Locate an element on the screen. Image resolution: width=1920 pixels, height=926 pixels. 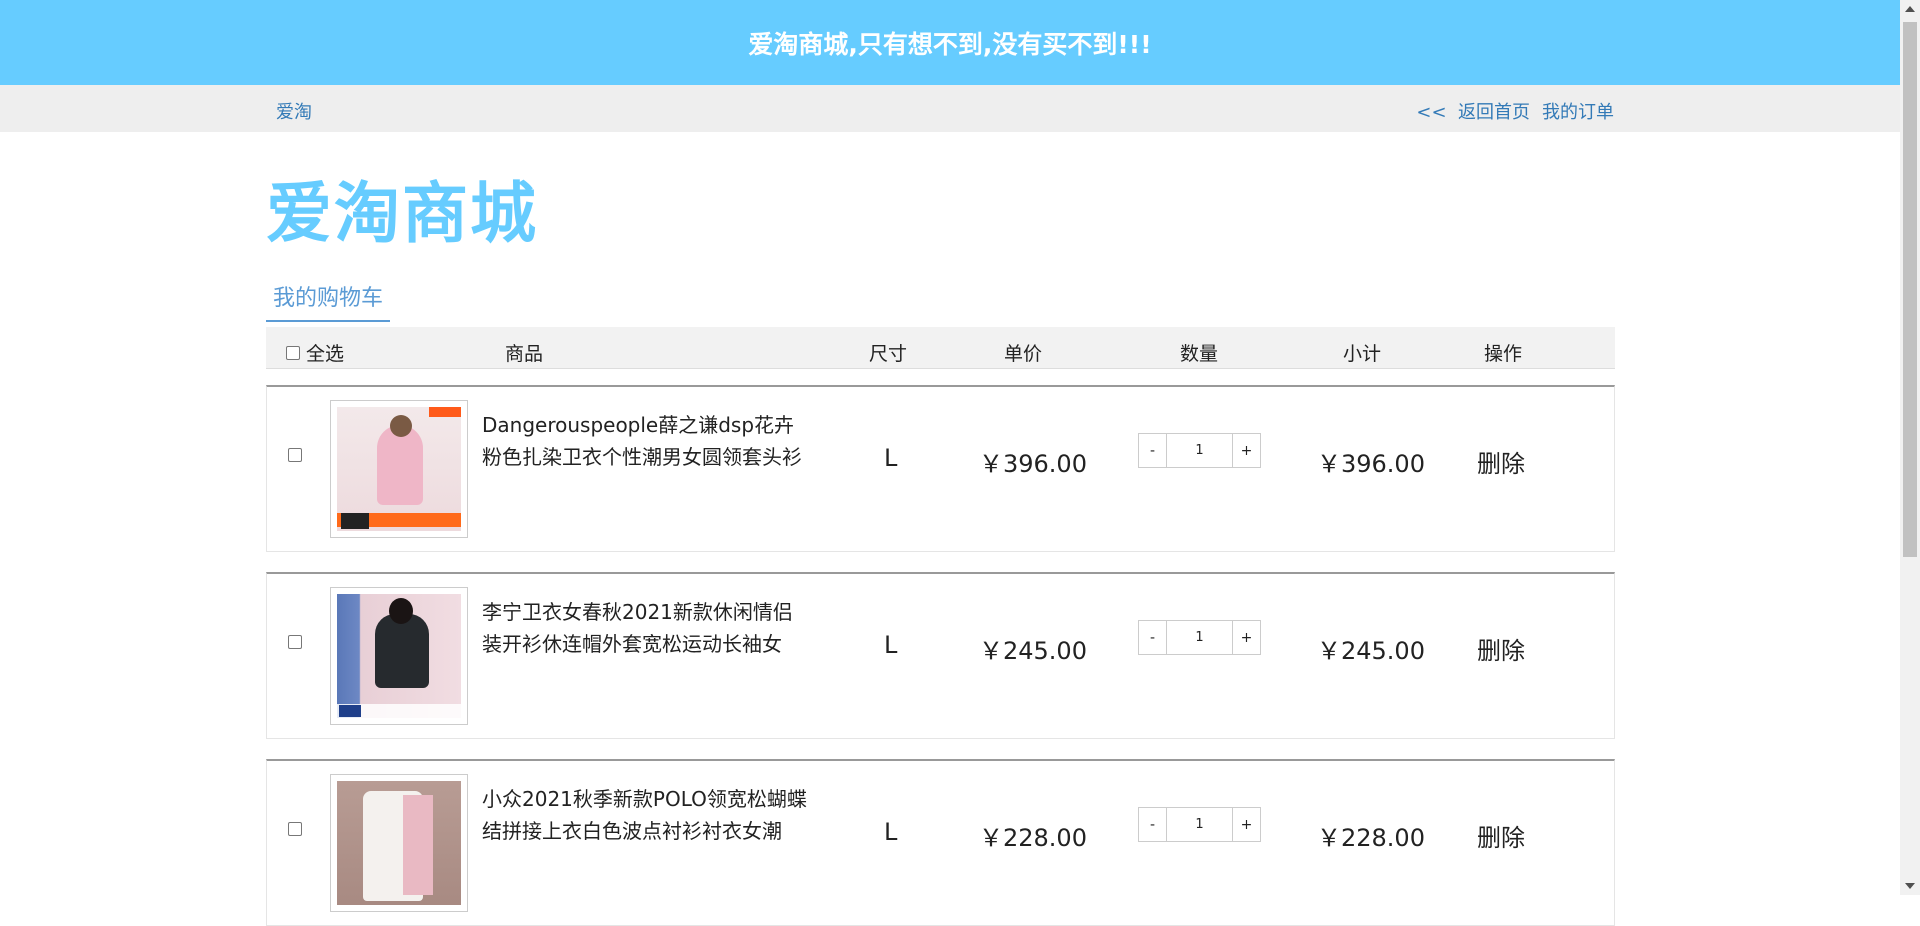
cart-table-header: 全选 商品 尺寸 单价 数量 小计 操作 is located at coordinates (940, 348).